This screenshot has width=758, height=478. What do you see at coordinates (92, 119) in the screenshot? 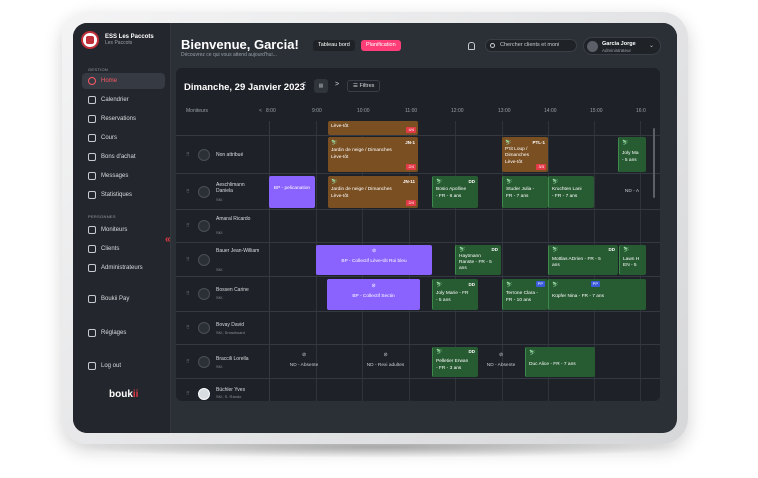
I see `reservations-icon` at bounding box center [92, 119].